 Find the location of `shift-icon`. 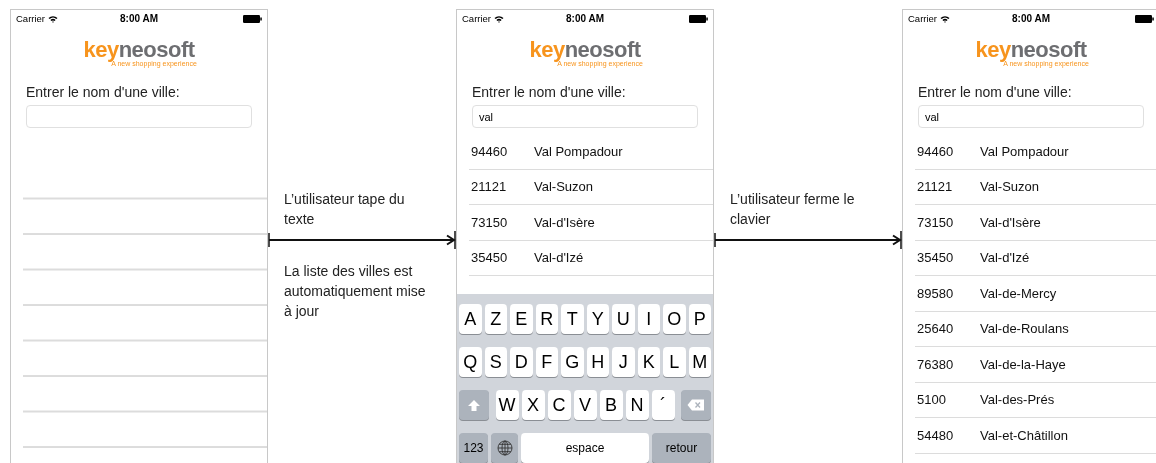

shift-icon is located at coordinates (474, 405).